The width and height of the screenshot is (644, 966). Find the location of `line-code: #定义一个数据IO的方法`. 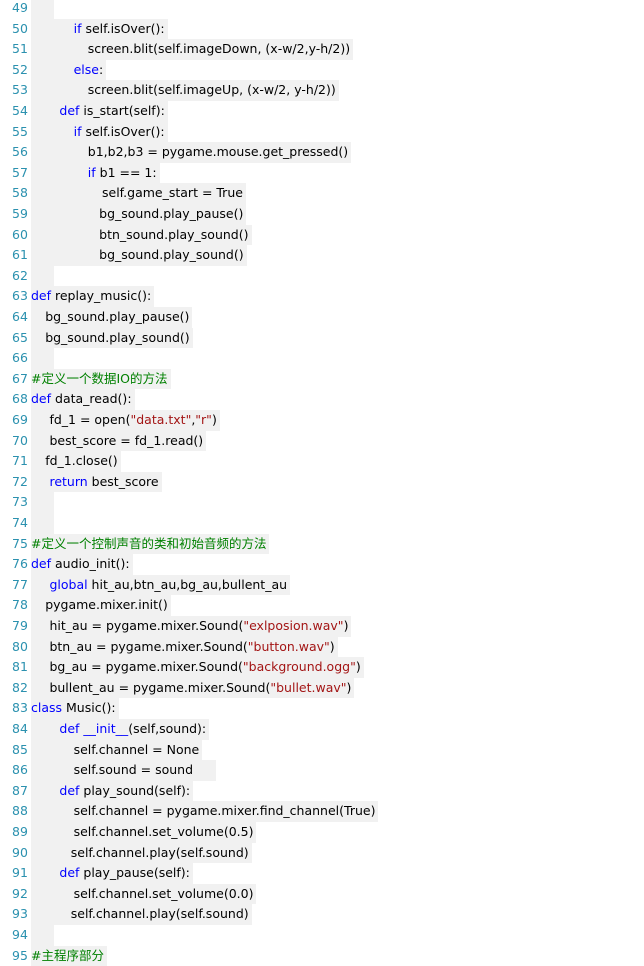

line-code: #定义一个数据IO的方法 is located at coordinates (101, 379).